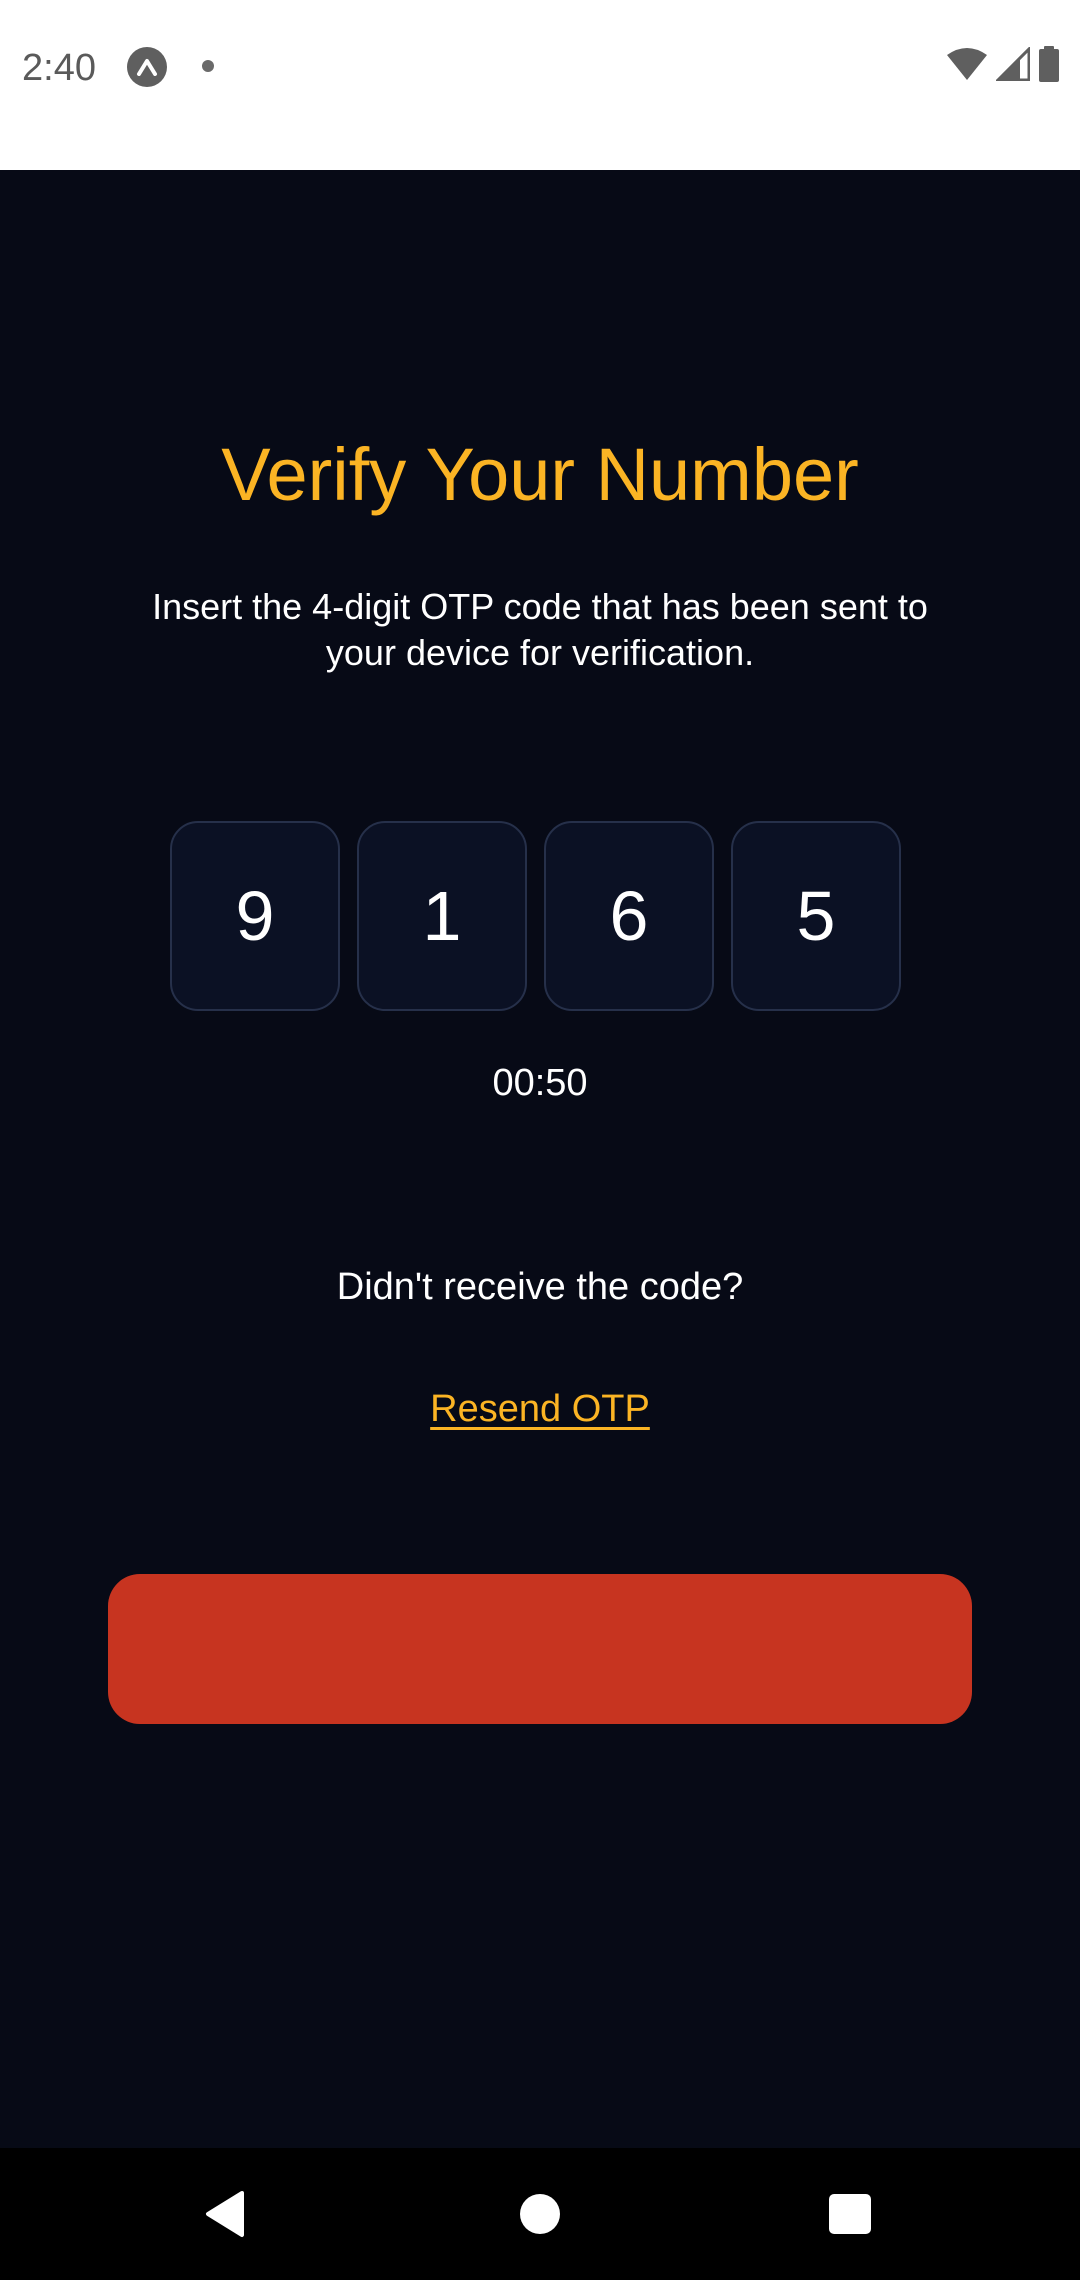 This screenshot has height=2280, width=1080. Describe the element at coordinates (540, 1409) in the screenshot. I see `resend-otp-link: Resend OTP` at that location.